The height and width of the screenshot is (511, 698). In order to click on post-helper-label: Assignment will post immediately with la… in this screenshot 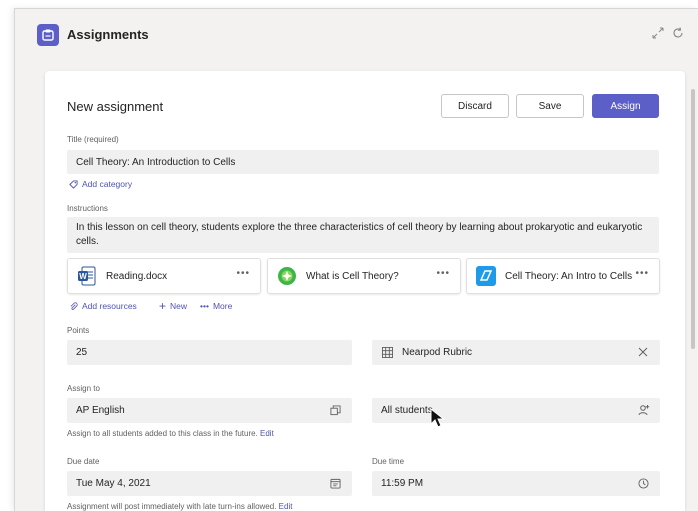, I will do `click(172, 506)`.